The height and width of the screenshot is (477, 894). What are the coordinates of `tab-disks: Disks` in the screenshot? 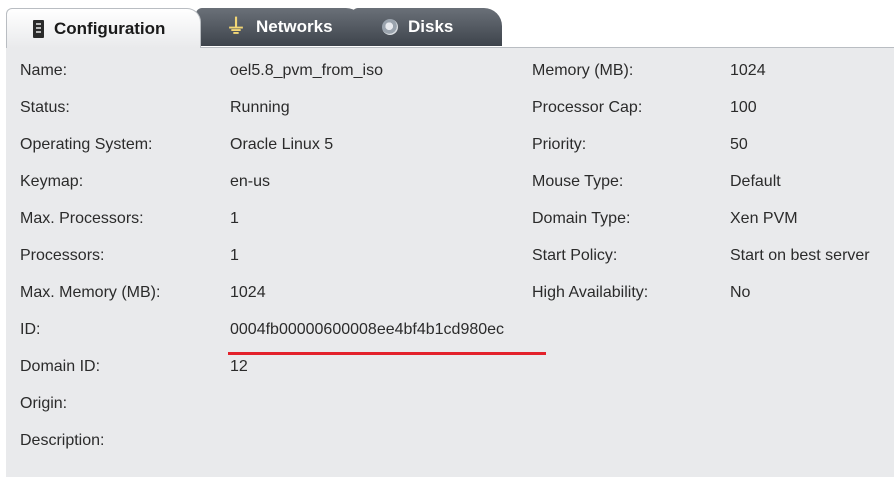 It's located at (427, 27).